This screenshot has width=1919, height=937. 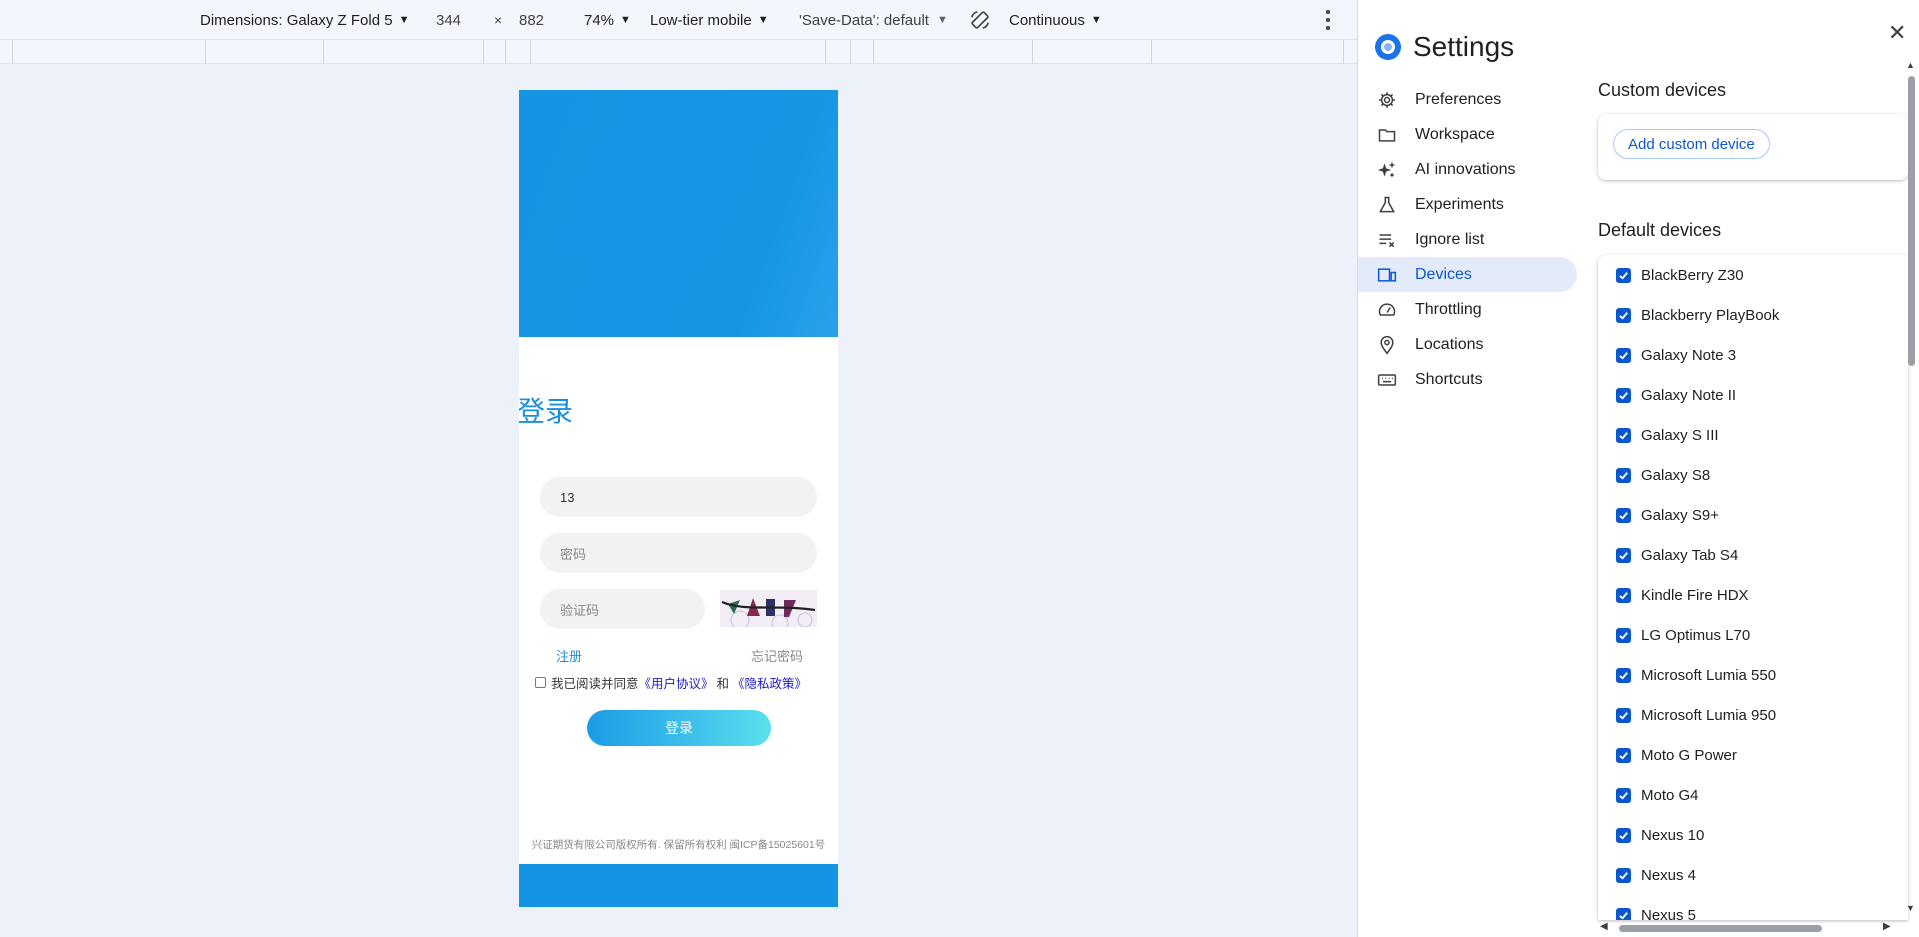 I want to click on privacy-policy-link: 《隐私政策》, so click(x=769, y=682).